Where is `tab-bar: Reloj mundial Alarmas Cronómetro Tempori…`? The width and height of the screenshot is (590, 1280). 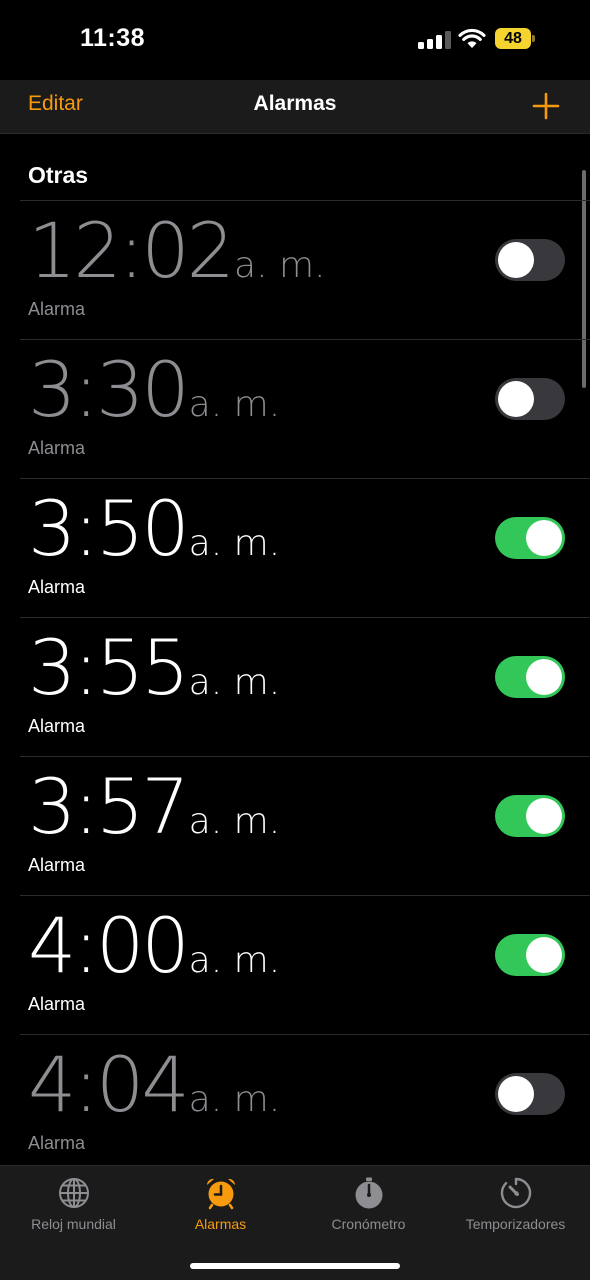 tab-bar: Reloj mundial Alarmas Cronómetro Tempori… is located at coordinates (295, 1222).